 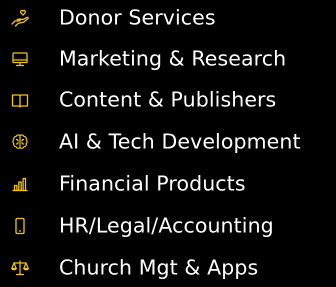 I want to click on brain-icon, so click(x=20, y=142).